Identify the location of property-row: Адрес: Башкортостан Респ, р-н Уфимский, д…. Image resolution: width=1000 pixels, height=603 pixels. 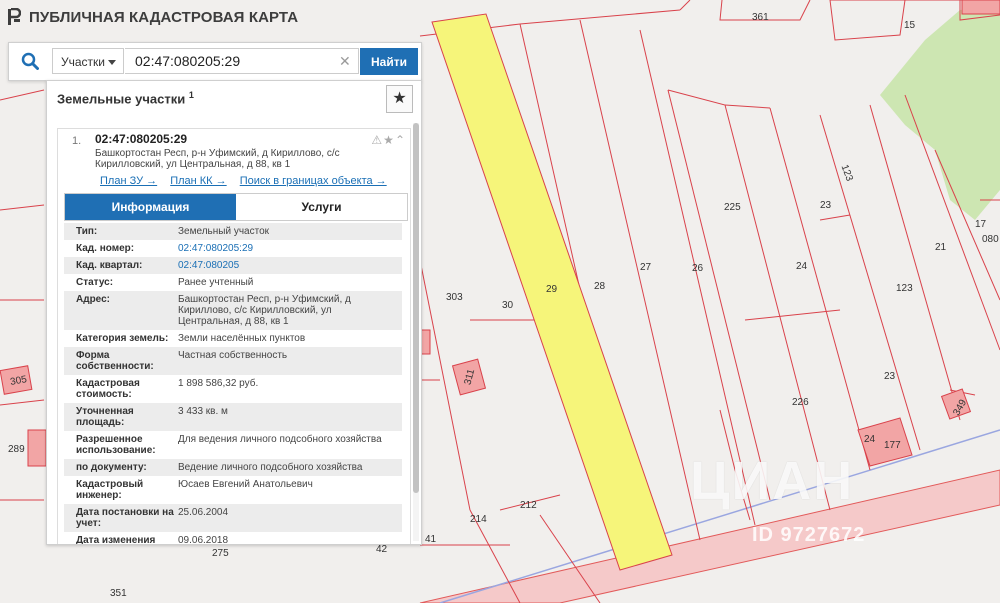
(233, 310).